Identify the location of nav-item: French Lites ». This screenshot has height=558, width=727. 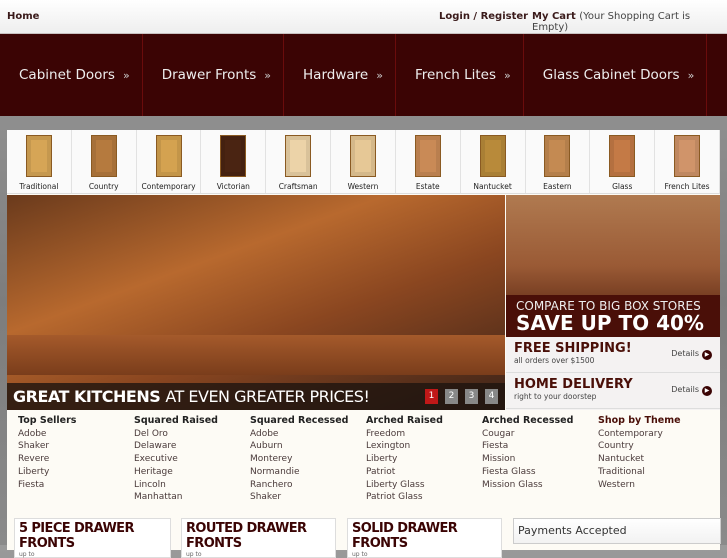
(460, 75).